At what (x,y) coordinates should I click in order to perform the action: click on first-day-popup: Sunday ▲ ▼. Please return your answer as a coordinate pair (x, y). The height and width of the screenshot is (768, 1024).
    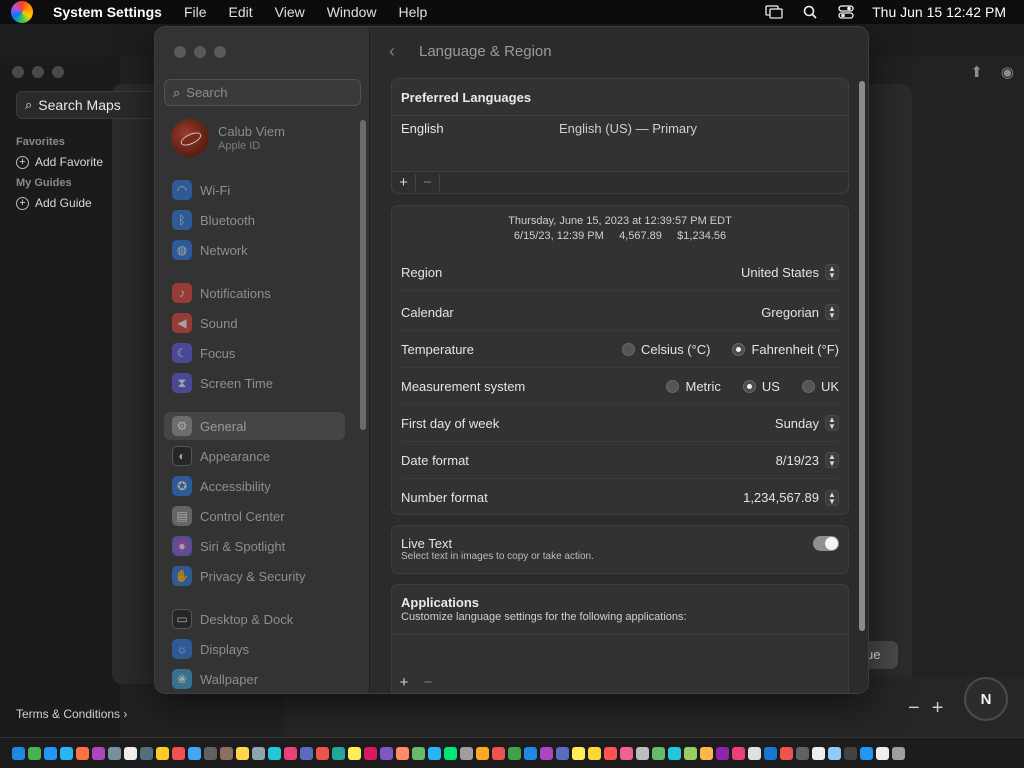
    Looking at the image, I should click on (807, 423).